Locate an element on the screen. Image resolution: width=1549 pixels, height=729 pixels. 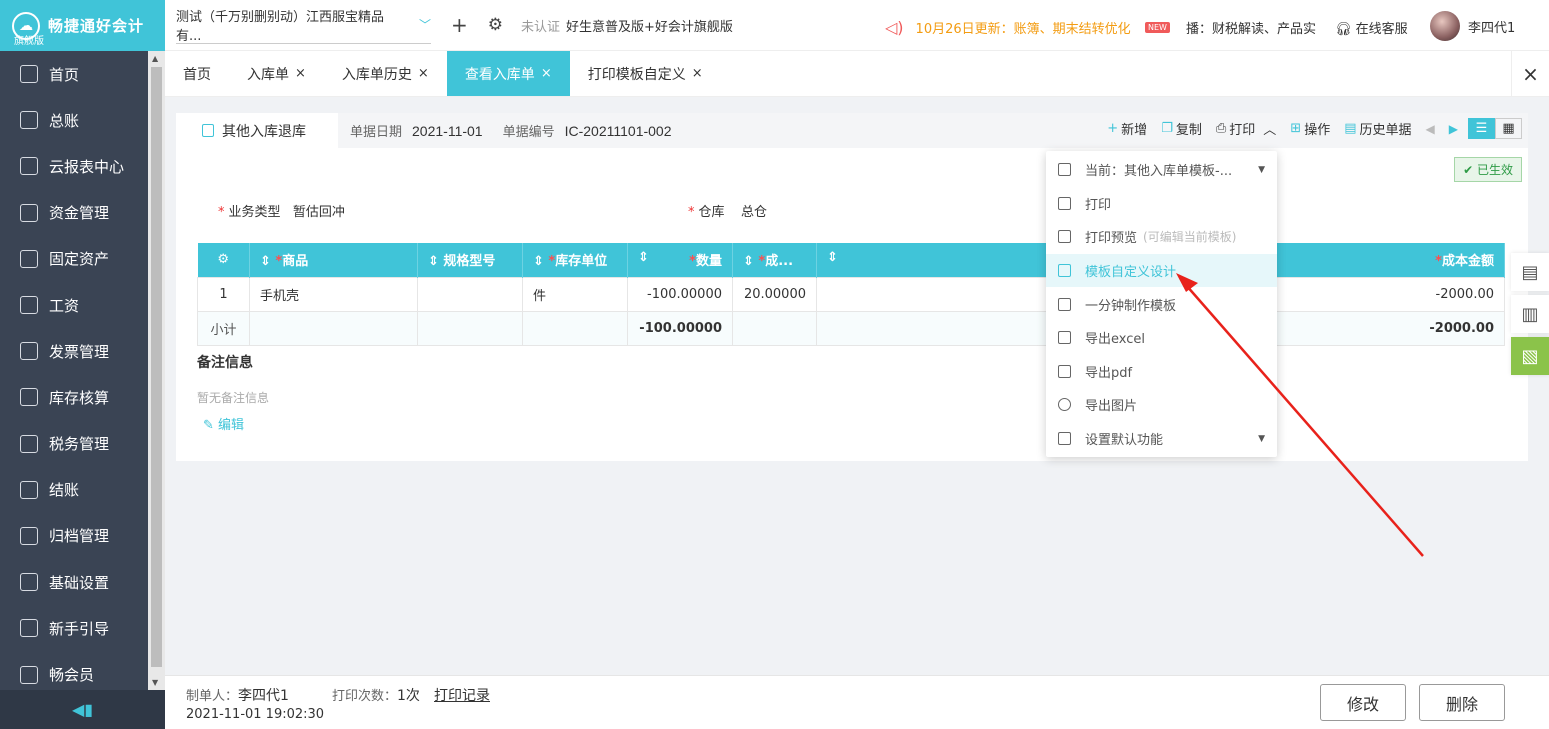
excel-icon is located at coordinates (1064, 338).